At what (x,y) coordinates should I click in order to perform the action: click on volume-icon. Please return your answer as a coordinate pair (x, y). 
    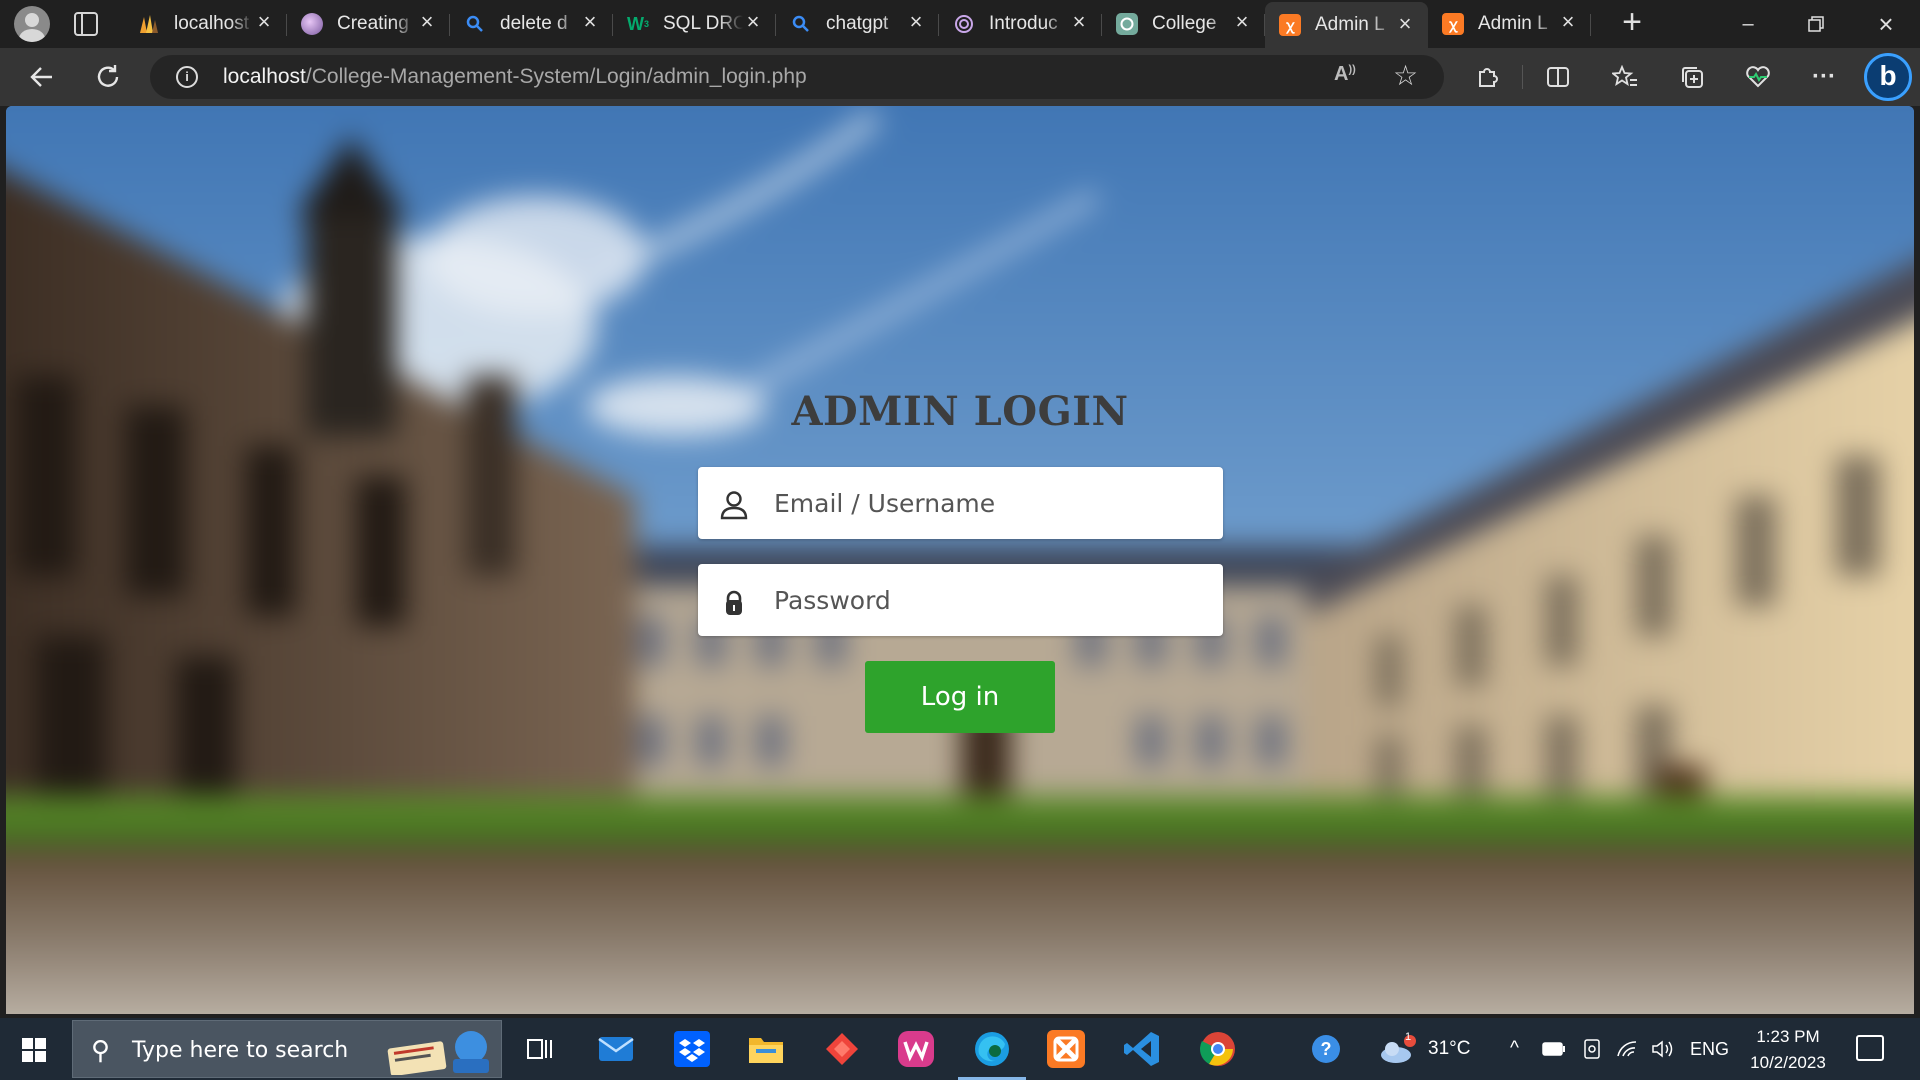
    Looking at the image, I should click on (1663, 1049).